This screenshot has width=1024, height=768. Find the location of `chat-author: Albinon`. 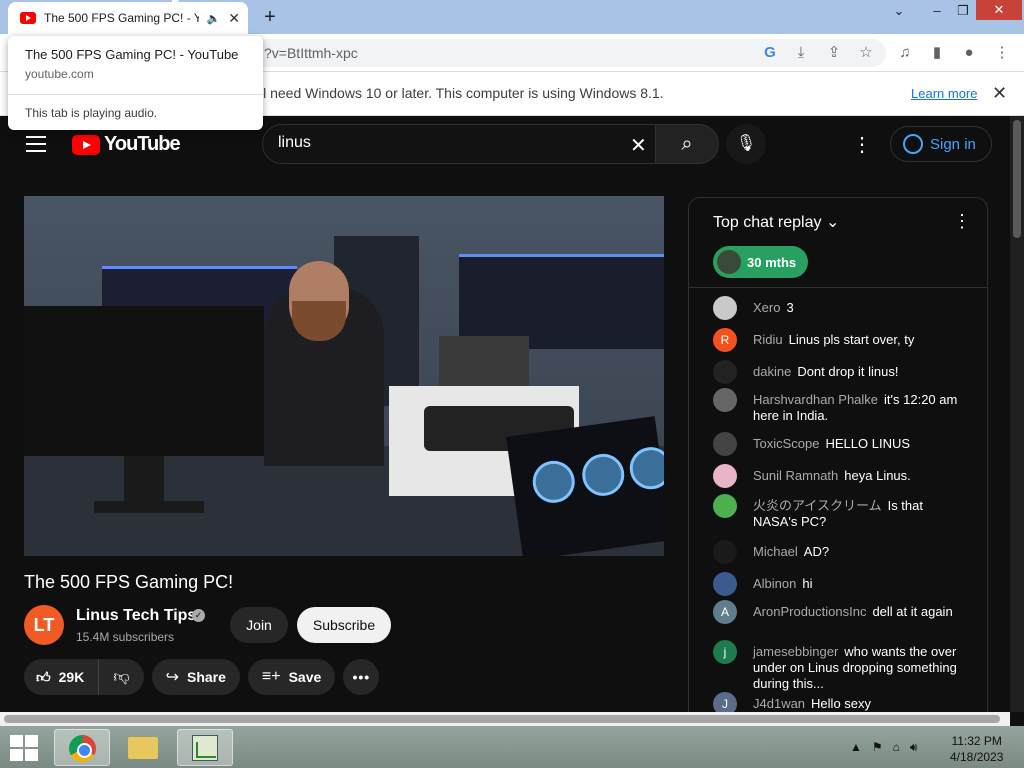

chat-author: Albinon is located at coordinates (774, 583).